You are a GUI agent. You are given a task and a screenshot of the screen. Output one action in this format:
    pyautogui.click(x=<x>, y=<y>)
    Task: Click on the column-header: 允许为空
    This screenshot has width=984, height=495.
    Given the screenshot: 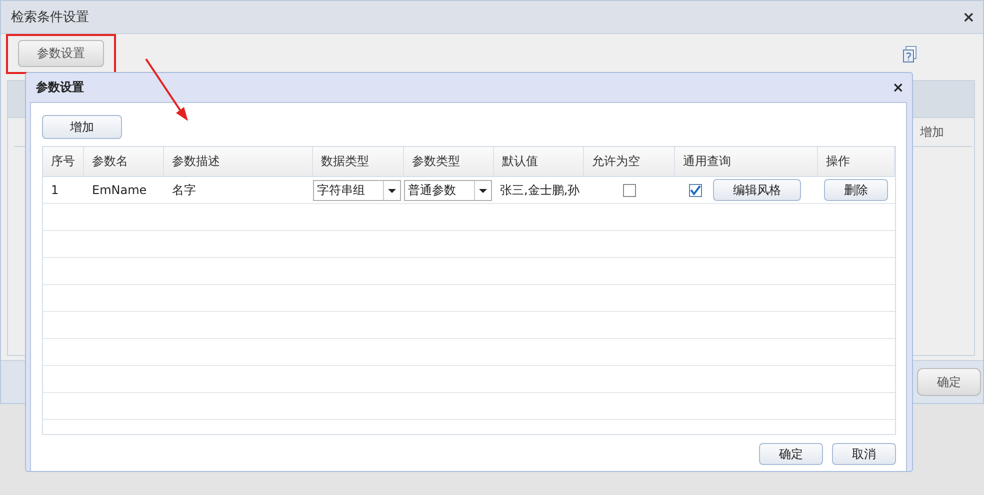 What is the action you would take?
    pyautogui.click(x=629, y=161)
    